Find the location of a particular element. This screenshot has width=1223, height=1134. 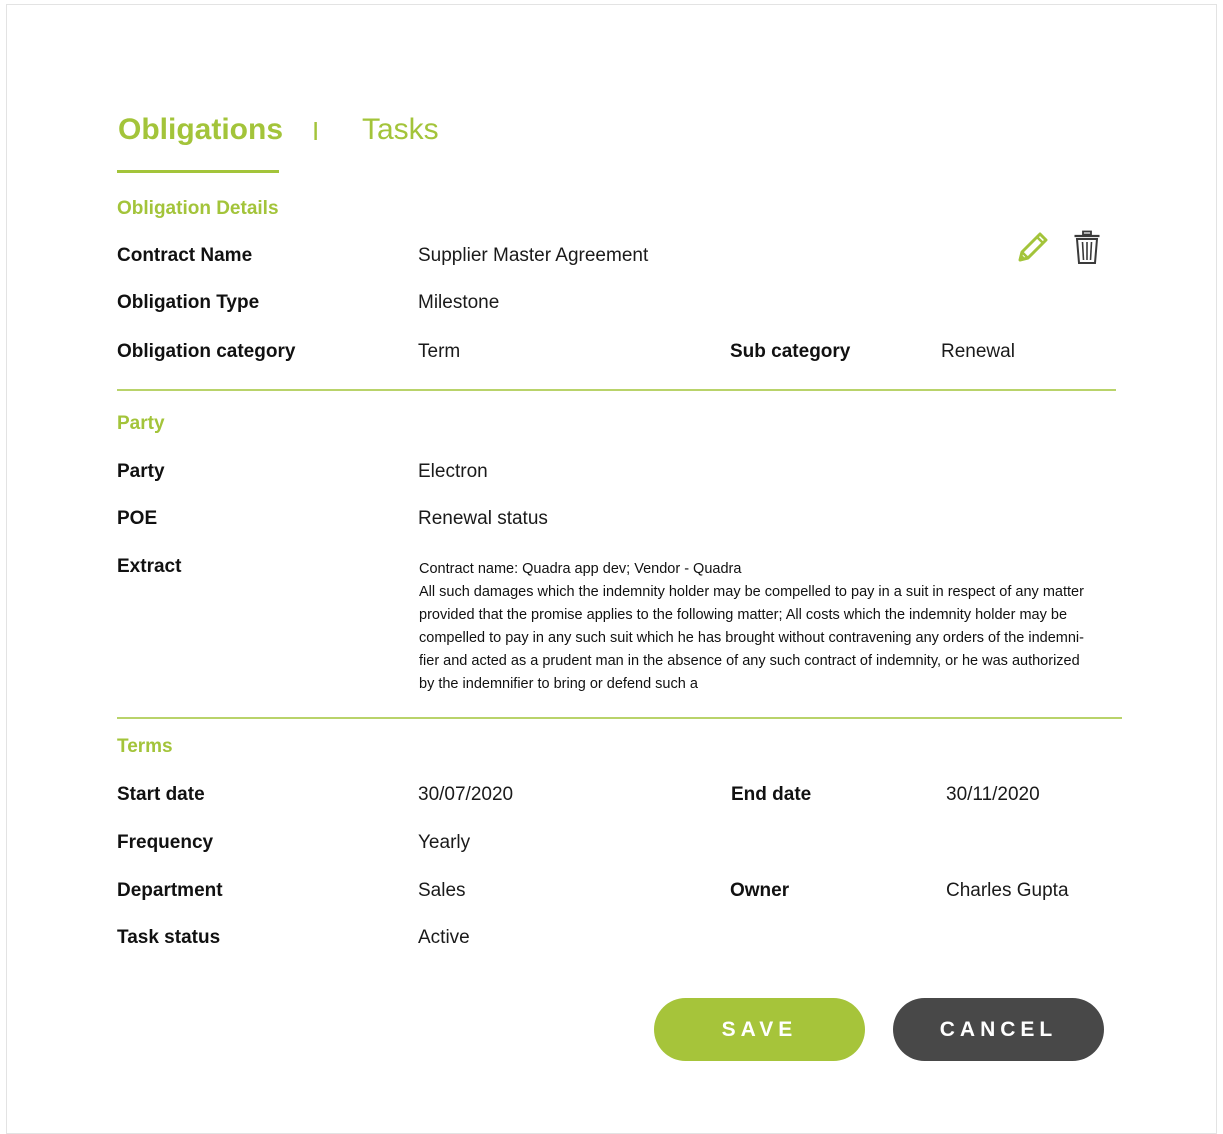

end-date-value: 30/11/2020 is located at coordinates (993, 794).